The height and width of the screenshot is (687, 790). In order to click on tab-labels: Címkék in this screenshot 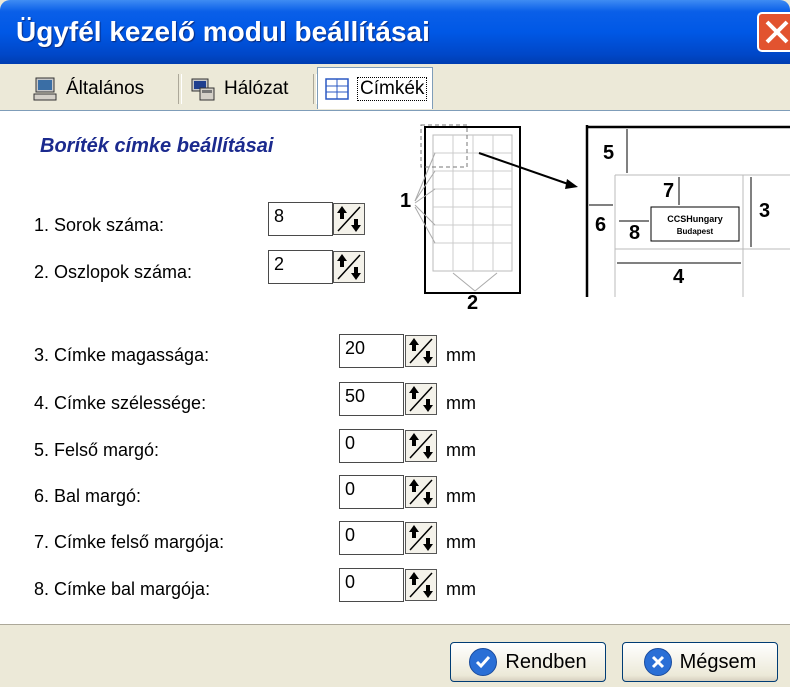, I will do `click(375, 88)`.